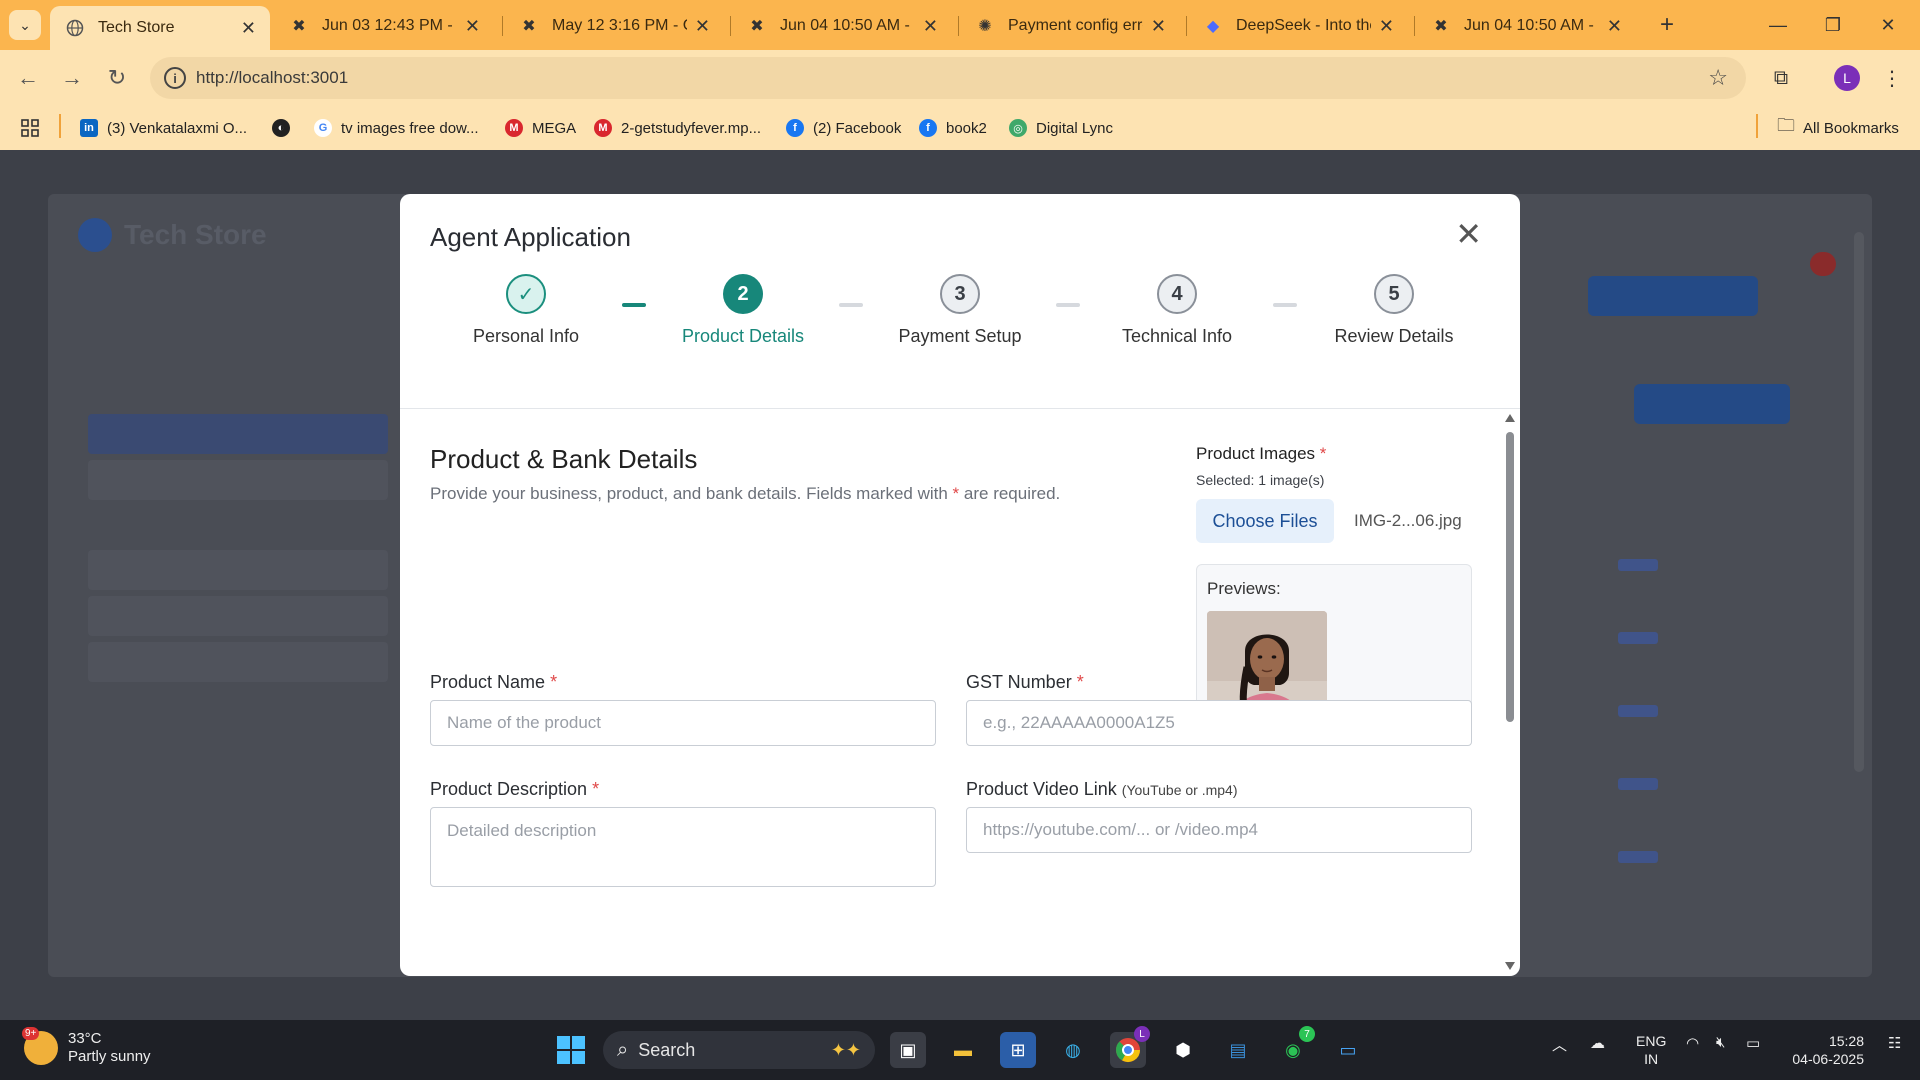 Image resolution: width=1920 pixels, height=1080 pixels. Describe the element at coordinates (1018, 1050) in the screenshot. I see `store-icon: ⊞` at that location.